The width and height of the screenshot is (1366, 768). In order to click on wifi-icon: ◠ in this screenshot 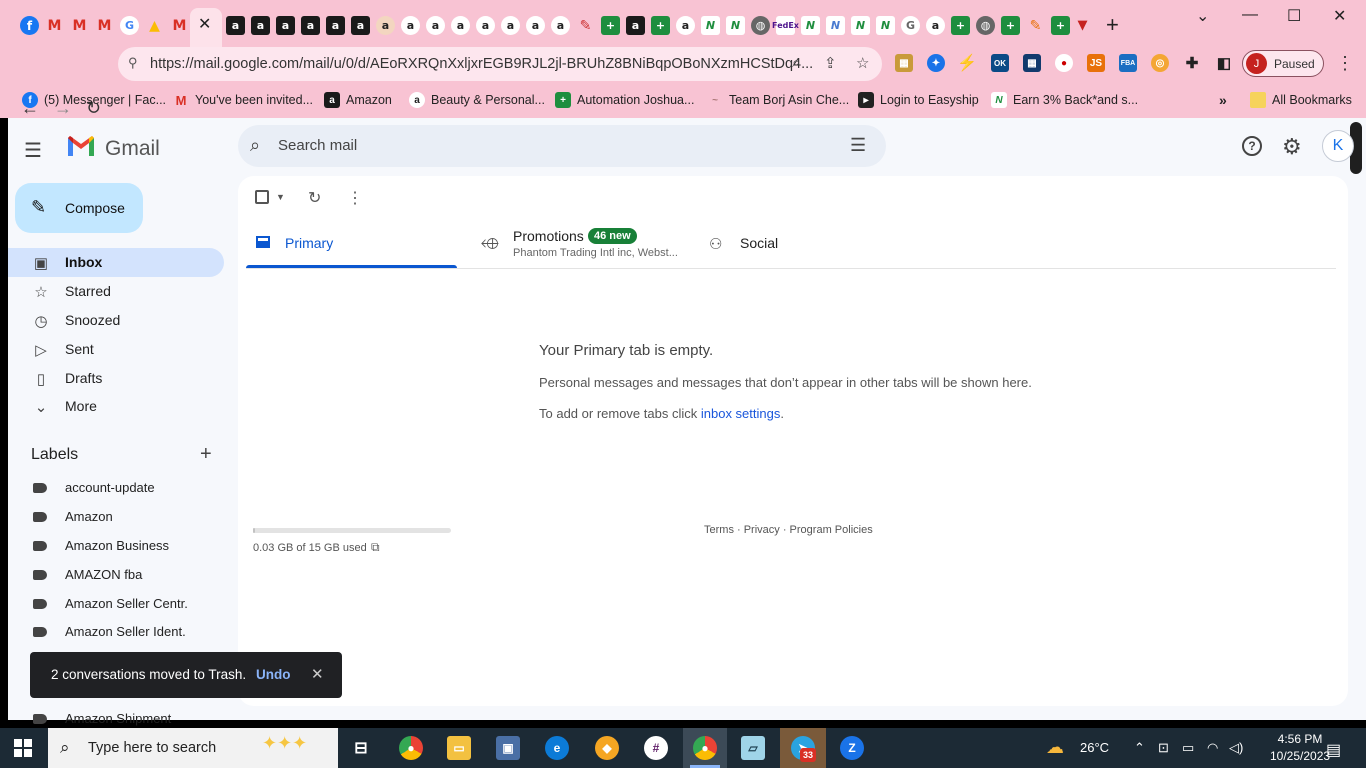, I will do `click(1212, 748)`.